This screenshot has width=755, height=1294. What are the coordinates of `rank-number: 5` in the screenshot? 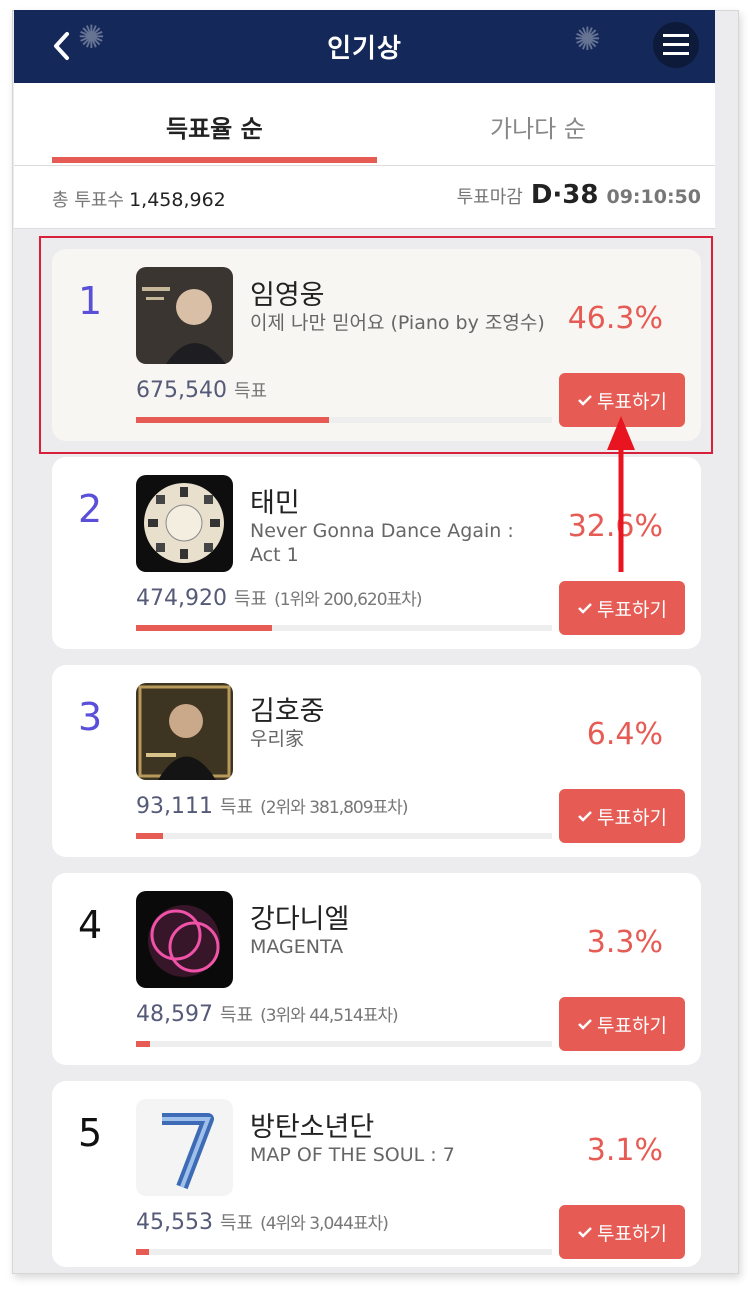 It's located at (90, 1133).